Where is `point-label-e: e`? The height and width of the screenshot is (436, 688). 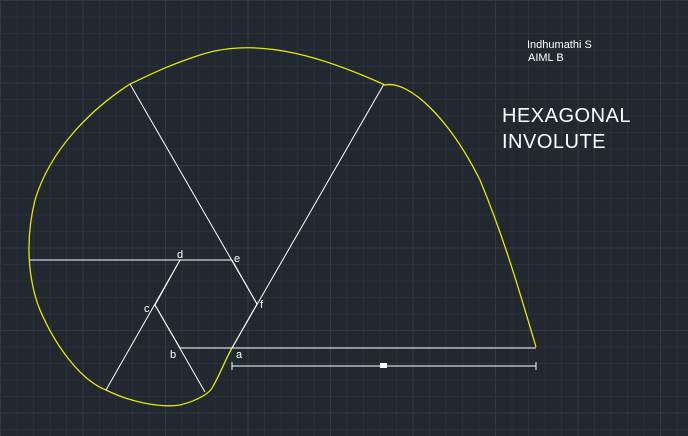
point-label-e: e is located at coordinates (237, 259).